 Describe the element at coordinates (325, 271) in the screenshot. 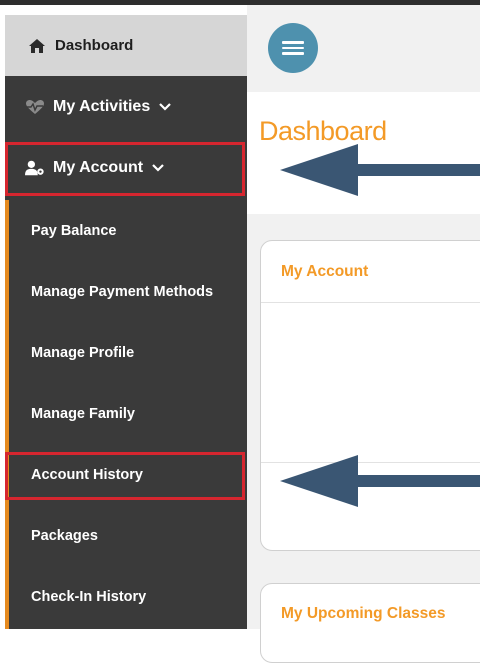

I see `my-account-card-title: My Account` at that location.